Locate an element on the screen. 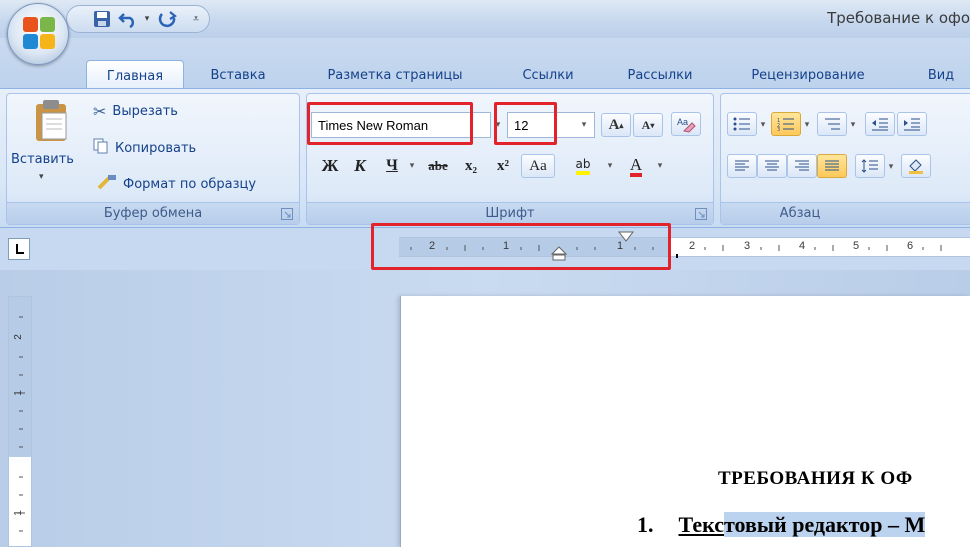 The image size is (970, 547). font-size-highlight is located at coordinates (525, 123).